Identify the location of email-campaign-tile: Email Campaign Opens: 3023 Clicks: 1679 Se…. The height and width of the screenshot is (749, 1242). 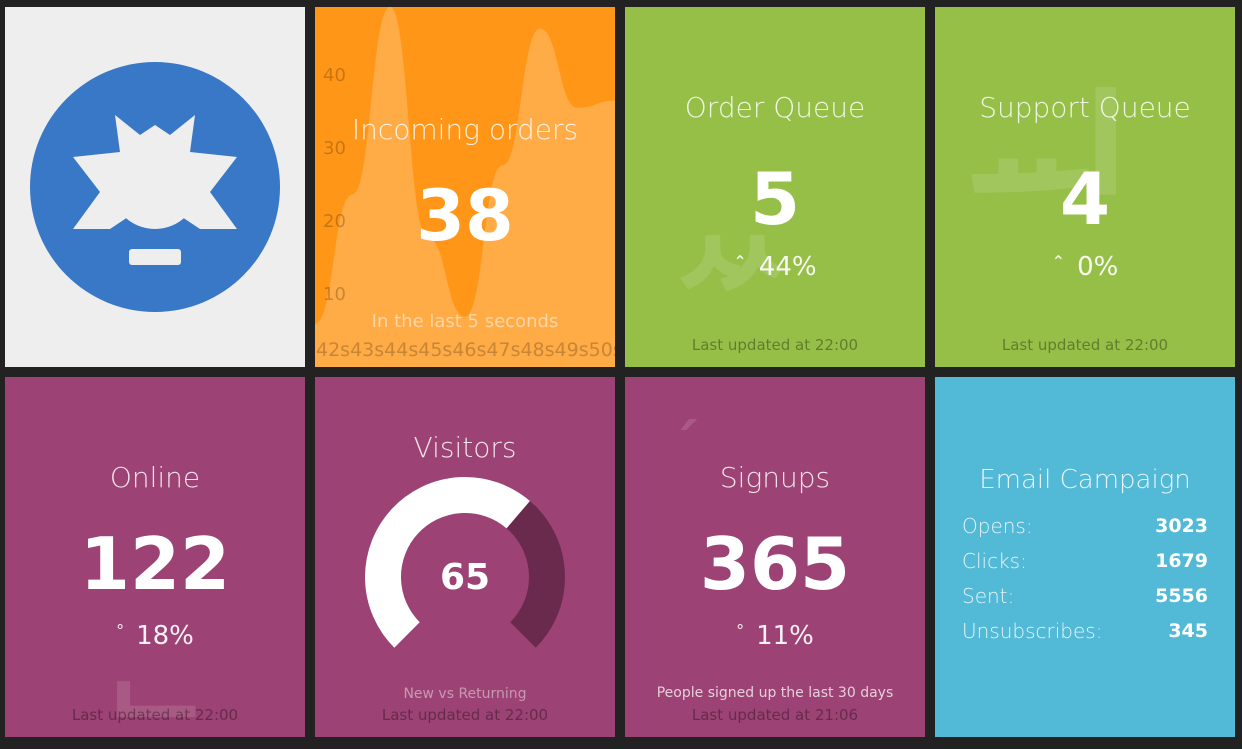
(1085, 557).